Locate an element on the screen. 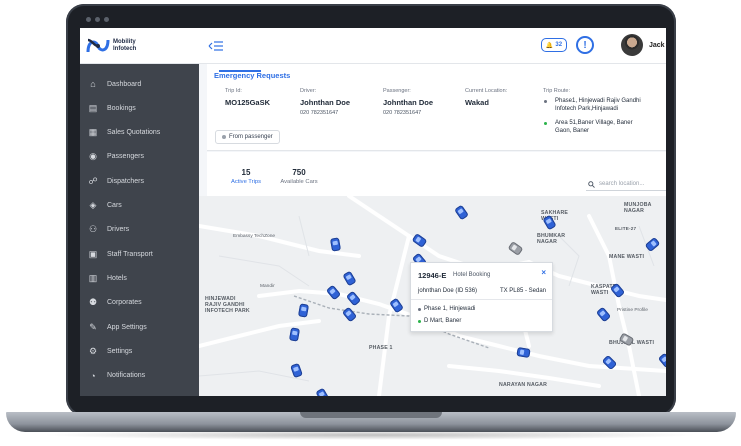 The width and height of the screenshot is (741, 446). sidebar-item-drivers: ⚇ Drivers is located at coordinates (139, 230).